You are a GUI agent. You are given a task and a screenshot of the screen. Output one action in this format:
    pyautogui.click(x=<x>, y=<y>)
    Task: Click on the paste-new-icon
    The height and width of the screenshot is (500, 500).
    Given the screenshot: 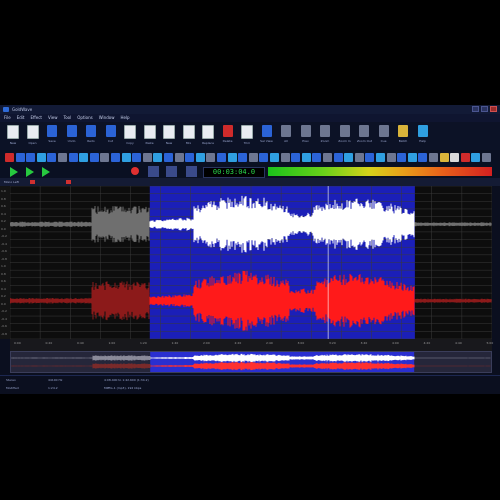 What is the action you would take?
    pyautogui.click(x=169, y=132)
    